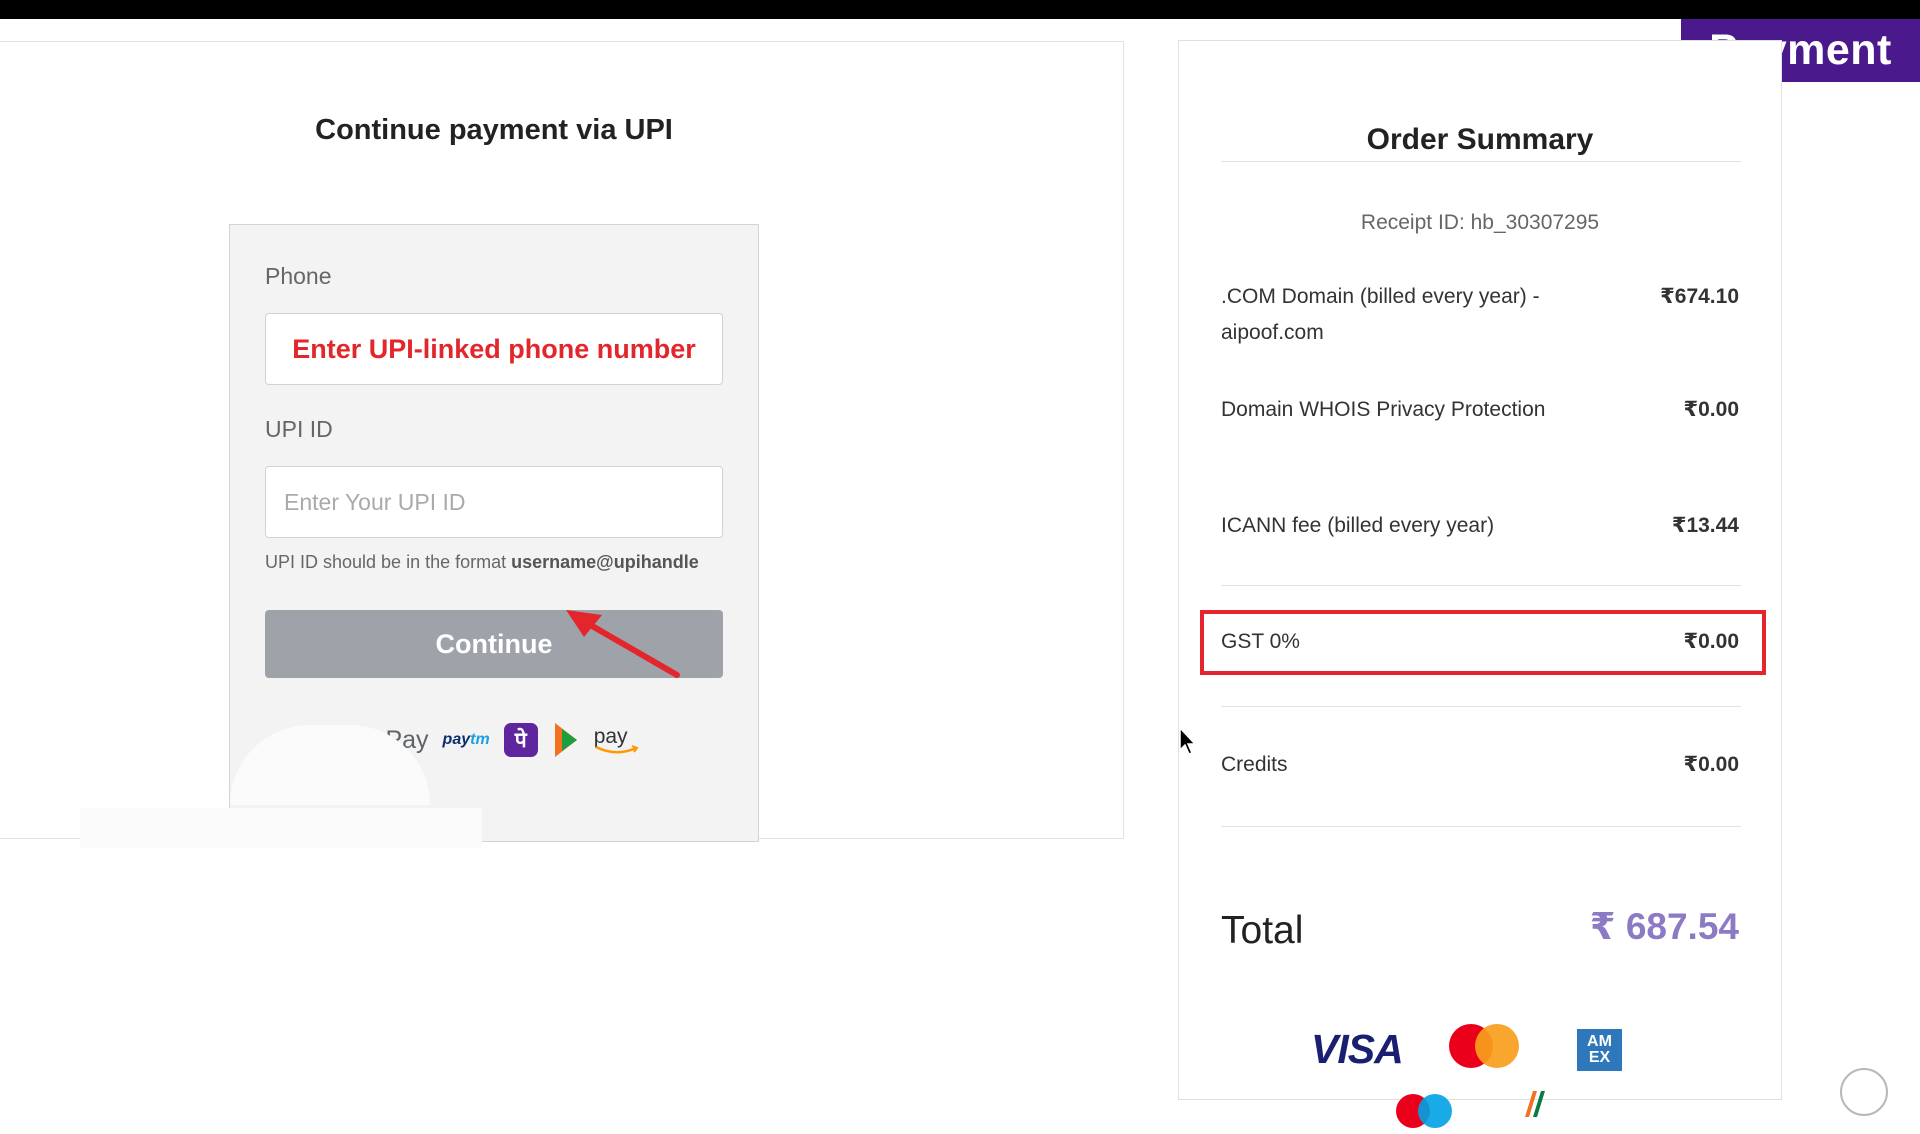 This screenshot has width=1920, height=1134. I want to click on line-item-price: ₹13.44, so click(1705, 525).